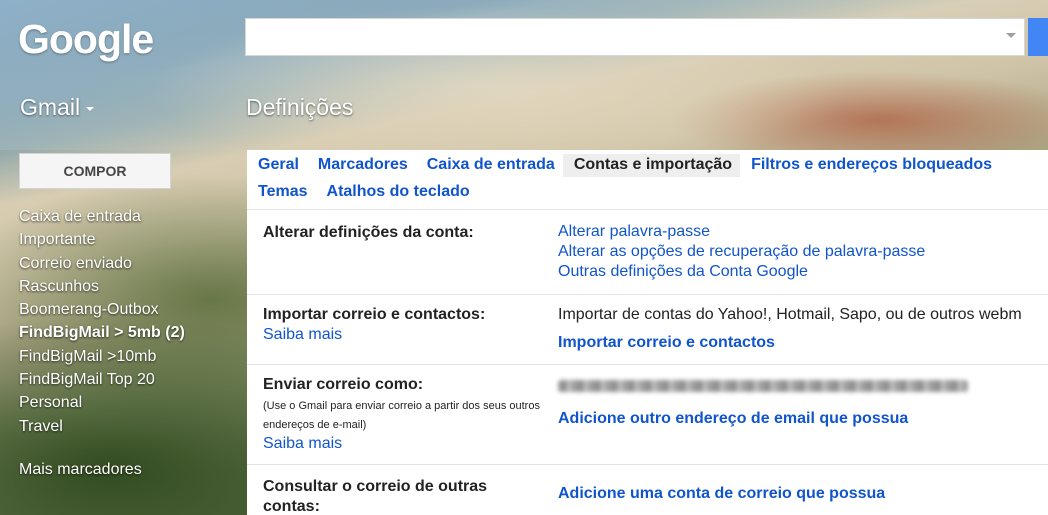  Describe the element at coordinates (131, 239) in the screenshot. I see `sidebar-item-important: Importante` at that location.